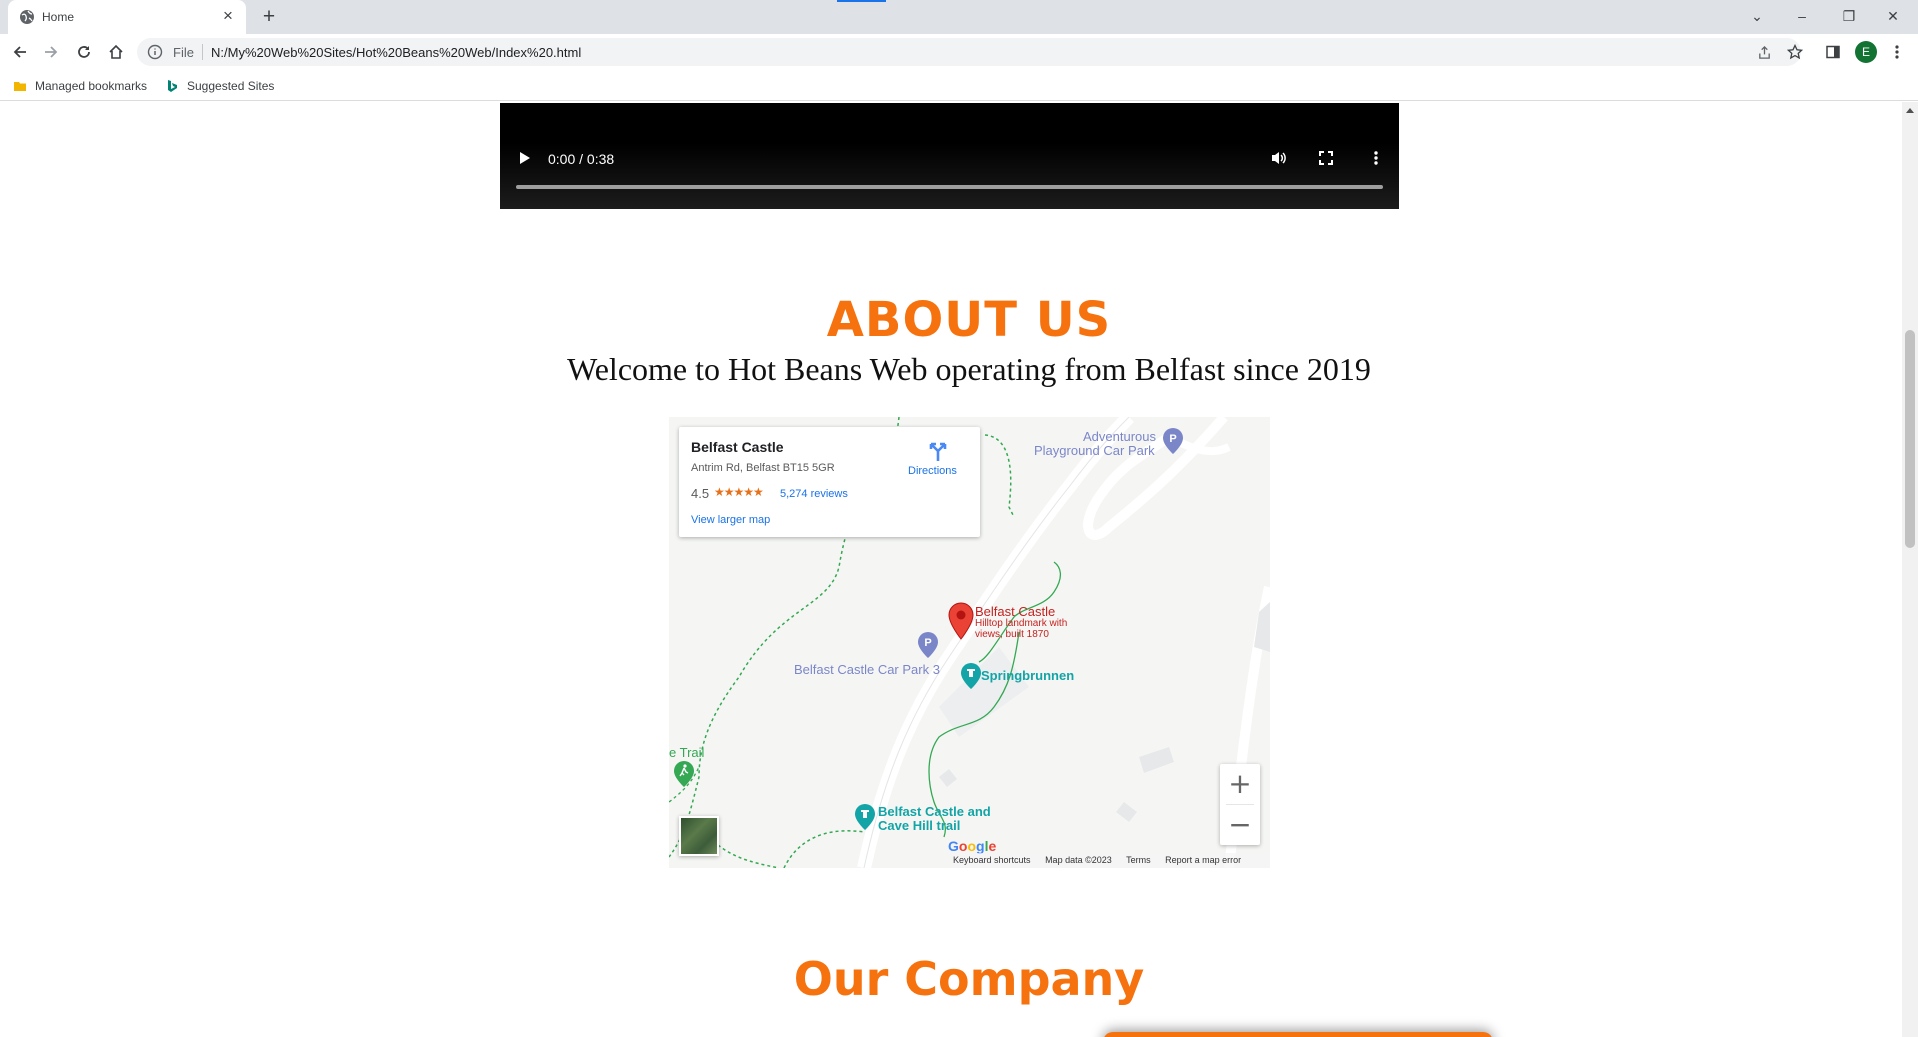  What do you see at coordinates (525, 158) in the screenshot?
I see `play-icon` at bounding box center [525, 158].